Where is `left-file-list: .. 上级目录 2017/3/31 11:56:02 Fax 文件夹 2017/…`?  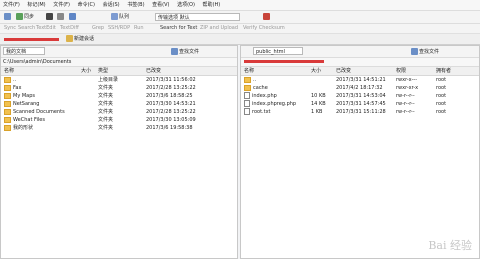
left-file-list: .. 上级目录 2017/3/31 11:56:02 Fax 文件夹 2017/… is located at coordinates (119, 104).